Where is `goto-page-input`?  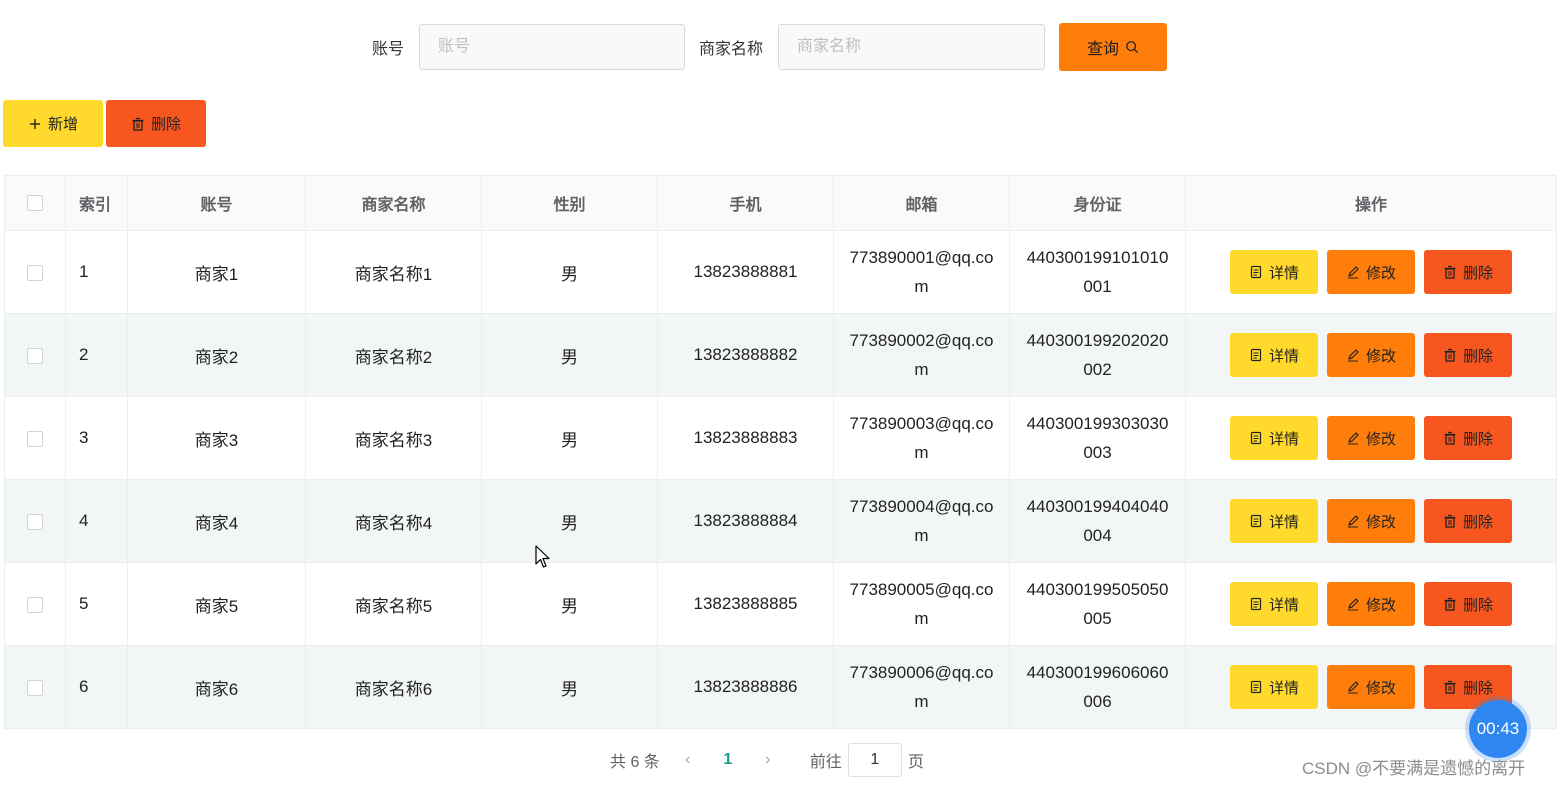 goto-page-input is located at coordinates (874, 760).